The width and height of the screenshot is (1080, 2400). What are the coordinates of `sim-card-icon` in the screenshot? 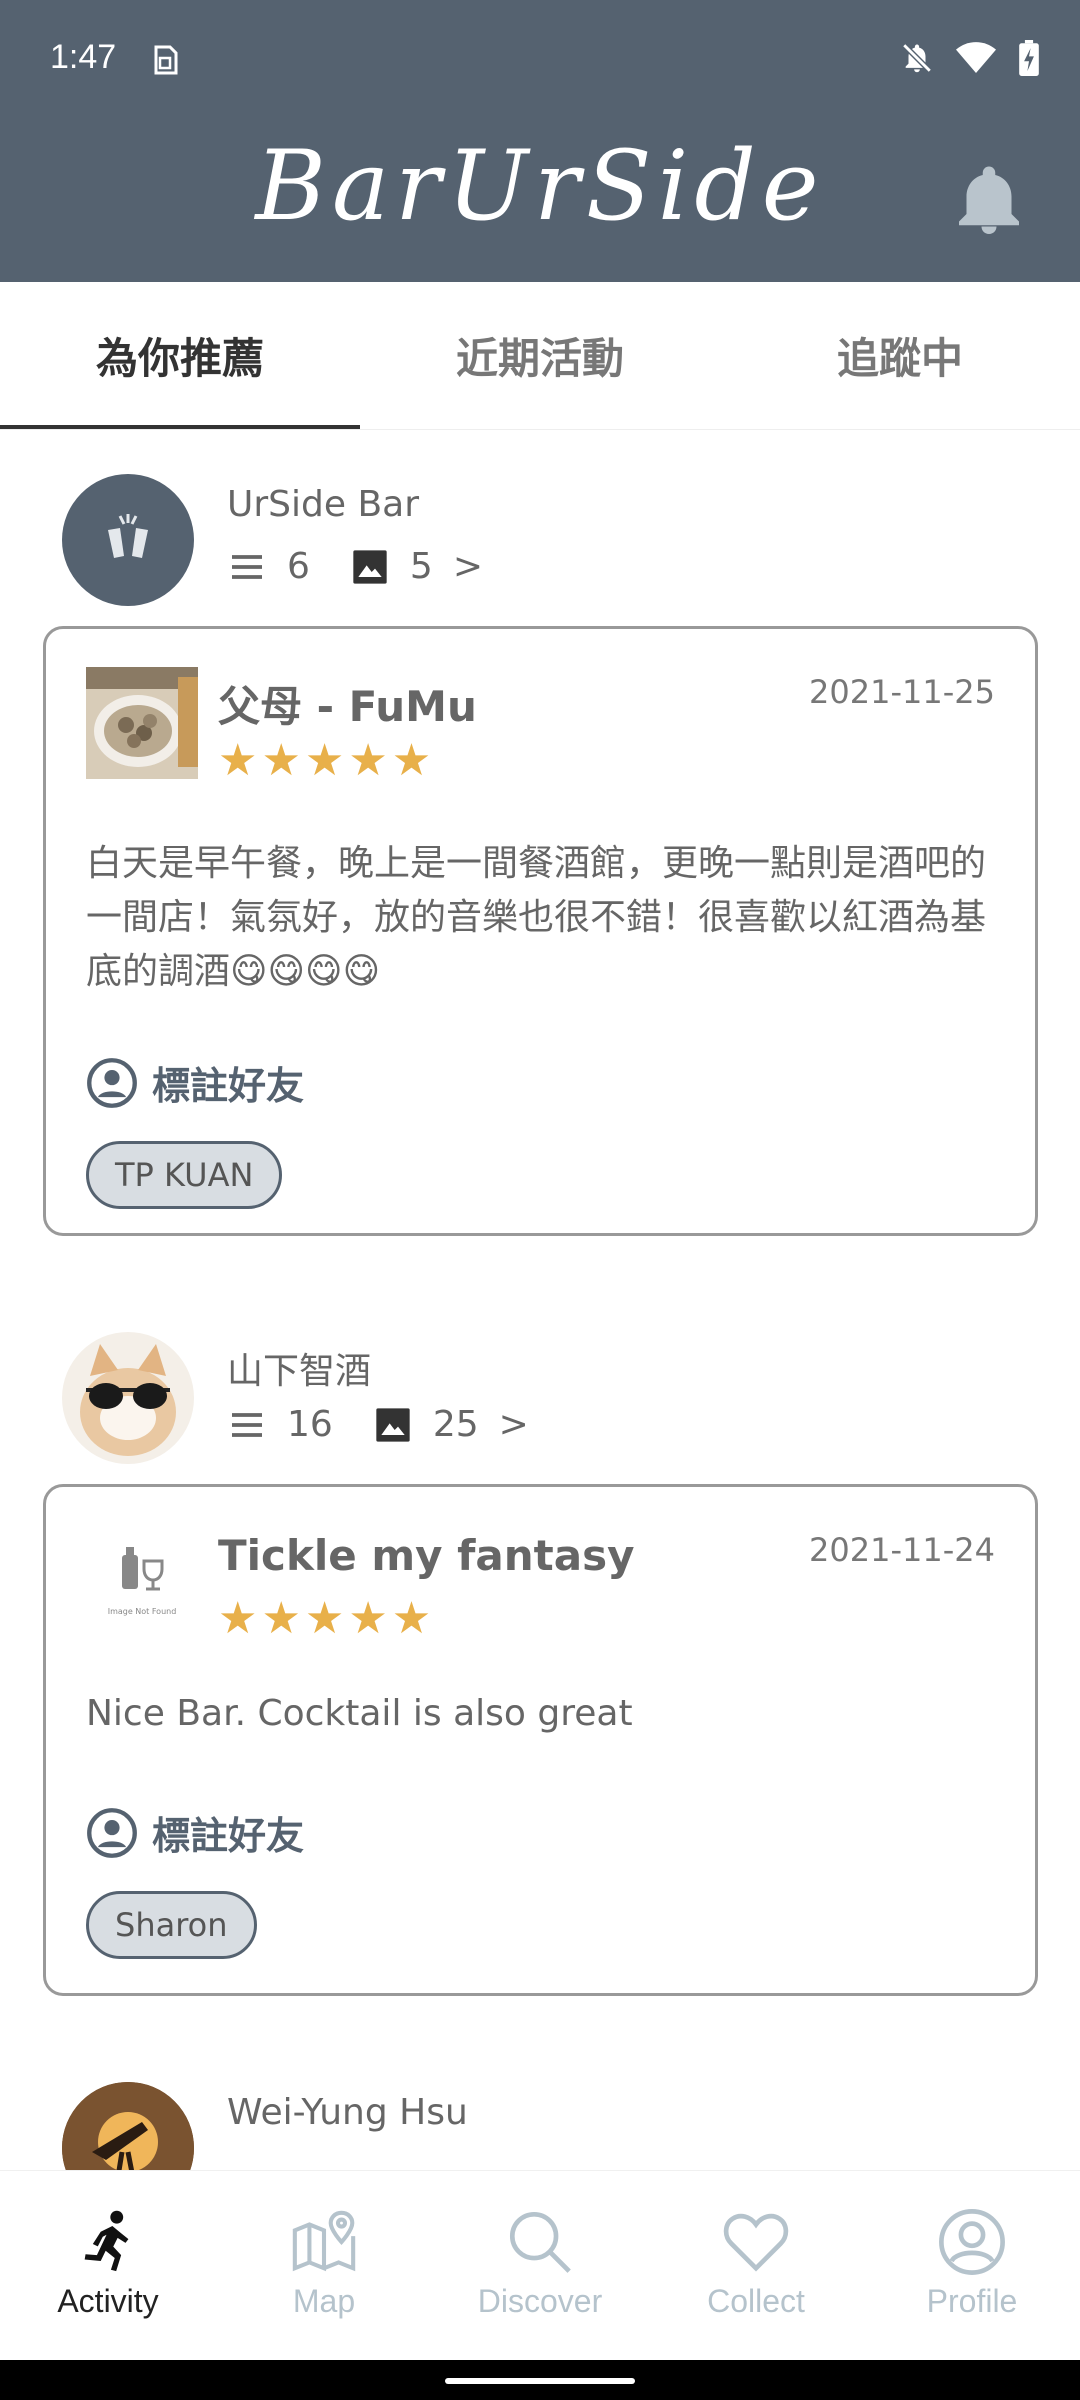 It's located at (166, 60).